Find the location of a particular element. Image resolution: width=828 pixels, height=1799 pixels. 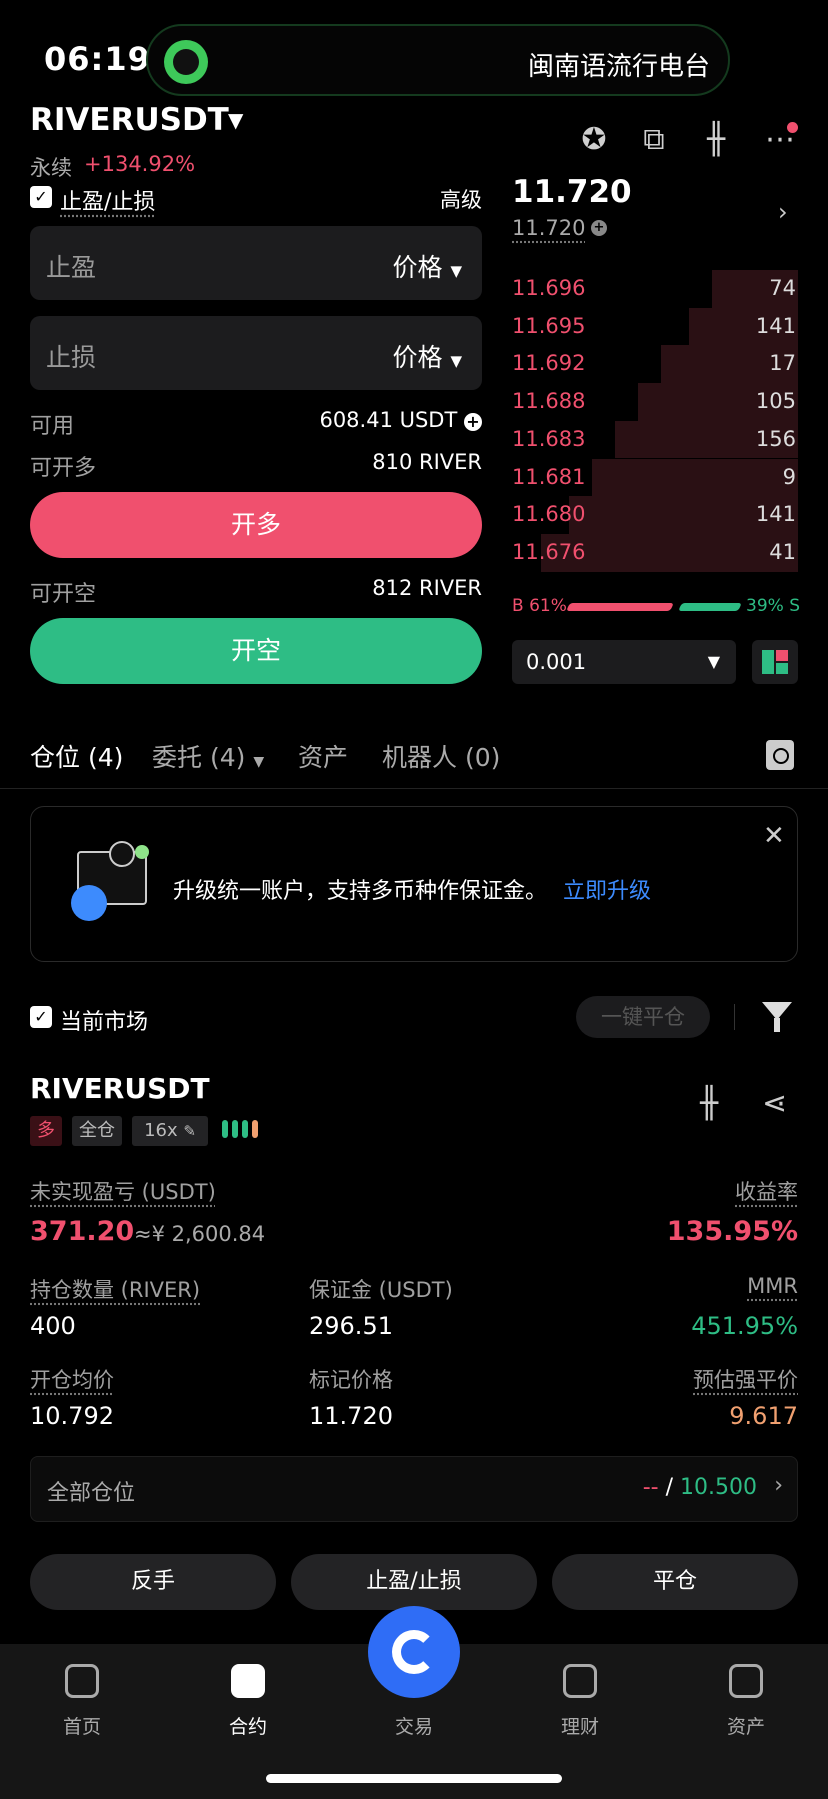

mark-price-label: 标记价格 is located at coordinates (351, 1380).